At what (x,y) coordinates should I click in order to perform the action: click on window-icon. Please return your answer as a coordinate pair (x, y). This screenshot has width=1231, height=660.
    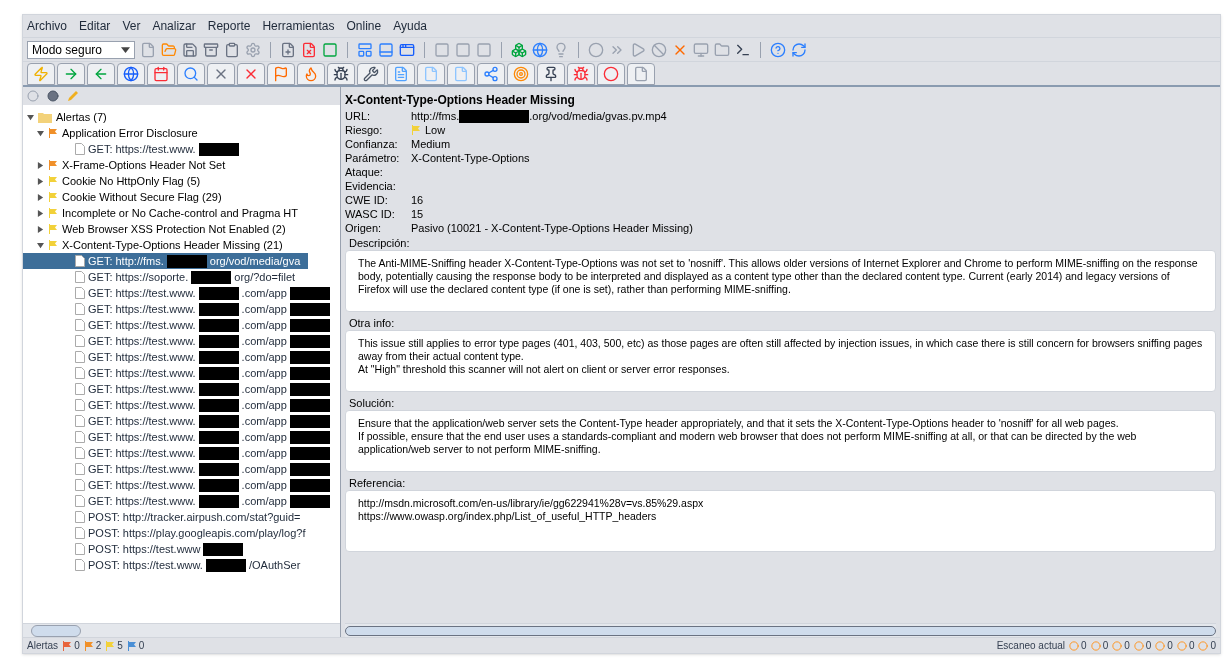
    Looking at the image, I should click on (407, 49).